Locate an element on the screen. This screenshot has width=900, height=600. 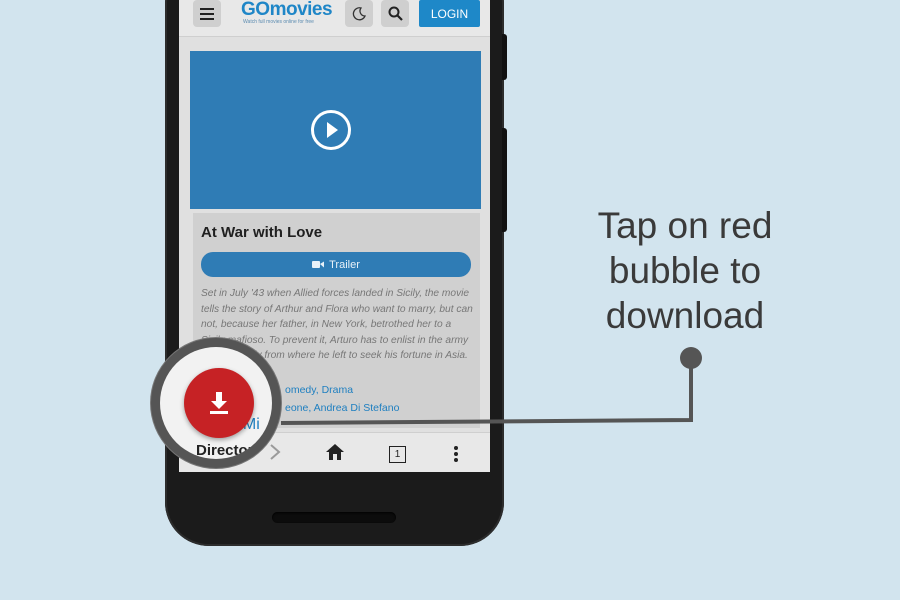
instruction-callout: Tap on red bubble to download is located at coordinates (685, 270).